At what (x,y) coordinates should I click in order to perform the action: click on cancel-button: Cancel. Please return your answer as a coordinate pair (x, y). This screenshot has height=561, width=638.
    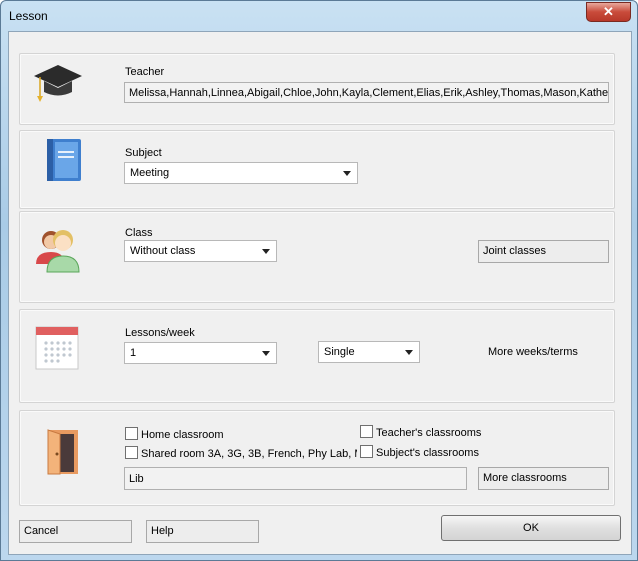
    Looking at the image, I should click on (75, 531).